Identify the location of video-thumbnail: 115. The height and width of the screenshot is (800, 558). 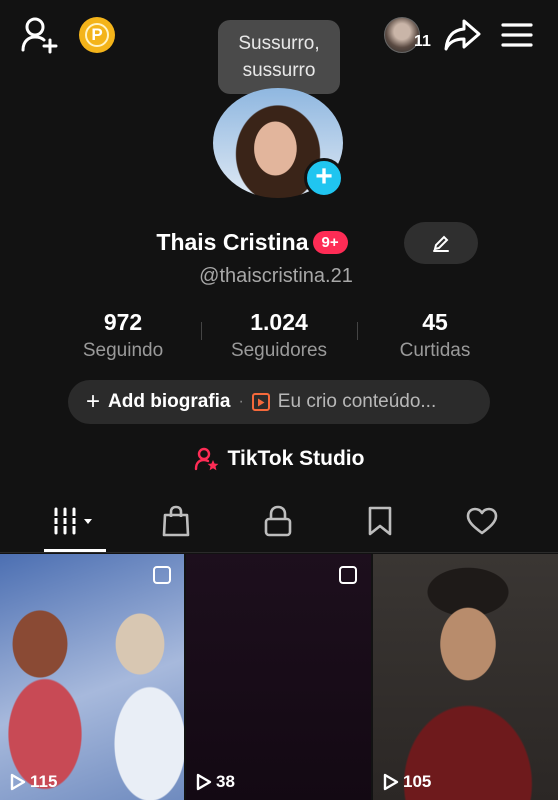
(92, 677).